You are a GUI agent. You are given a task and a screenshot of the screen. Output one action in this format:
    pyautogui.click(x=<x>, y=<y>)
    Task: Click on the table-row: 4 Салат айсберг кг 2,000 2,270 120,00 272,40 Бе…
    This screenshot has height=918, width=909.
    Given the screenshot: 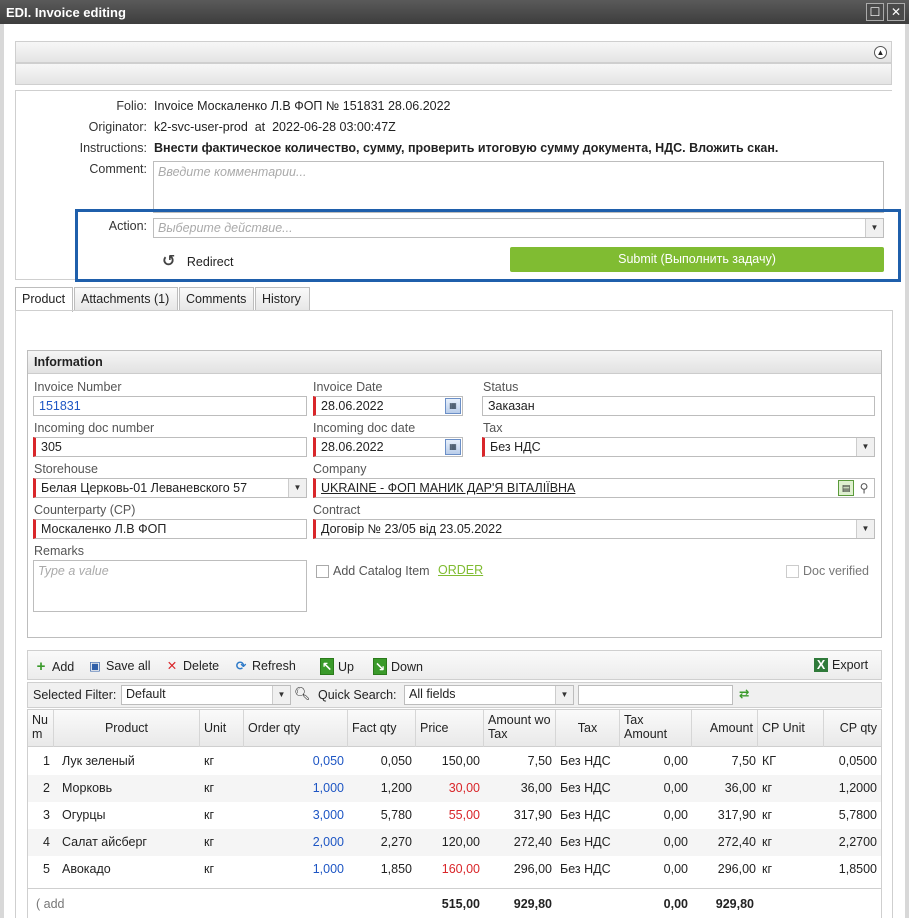 What is the action you would take?
    pyautogui.click(x=454, y=842)
    